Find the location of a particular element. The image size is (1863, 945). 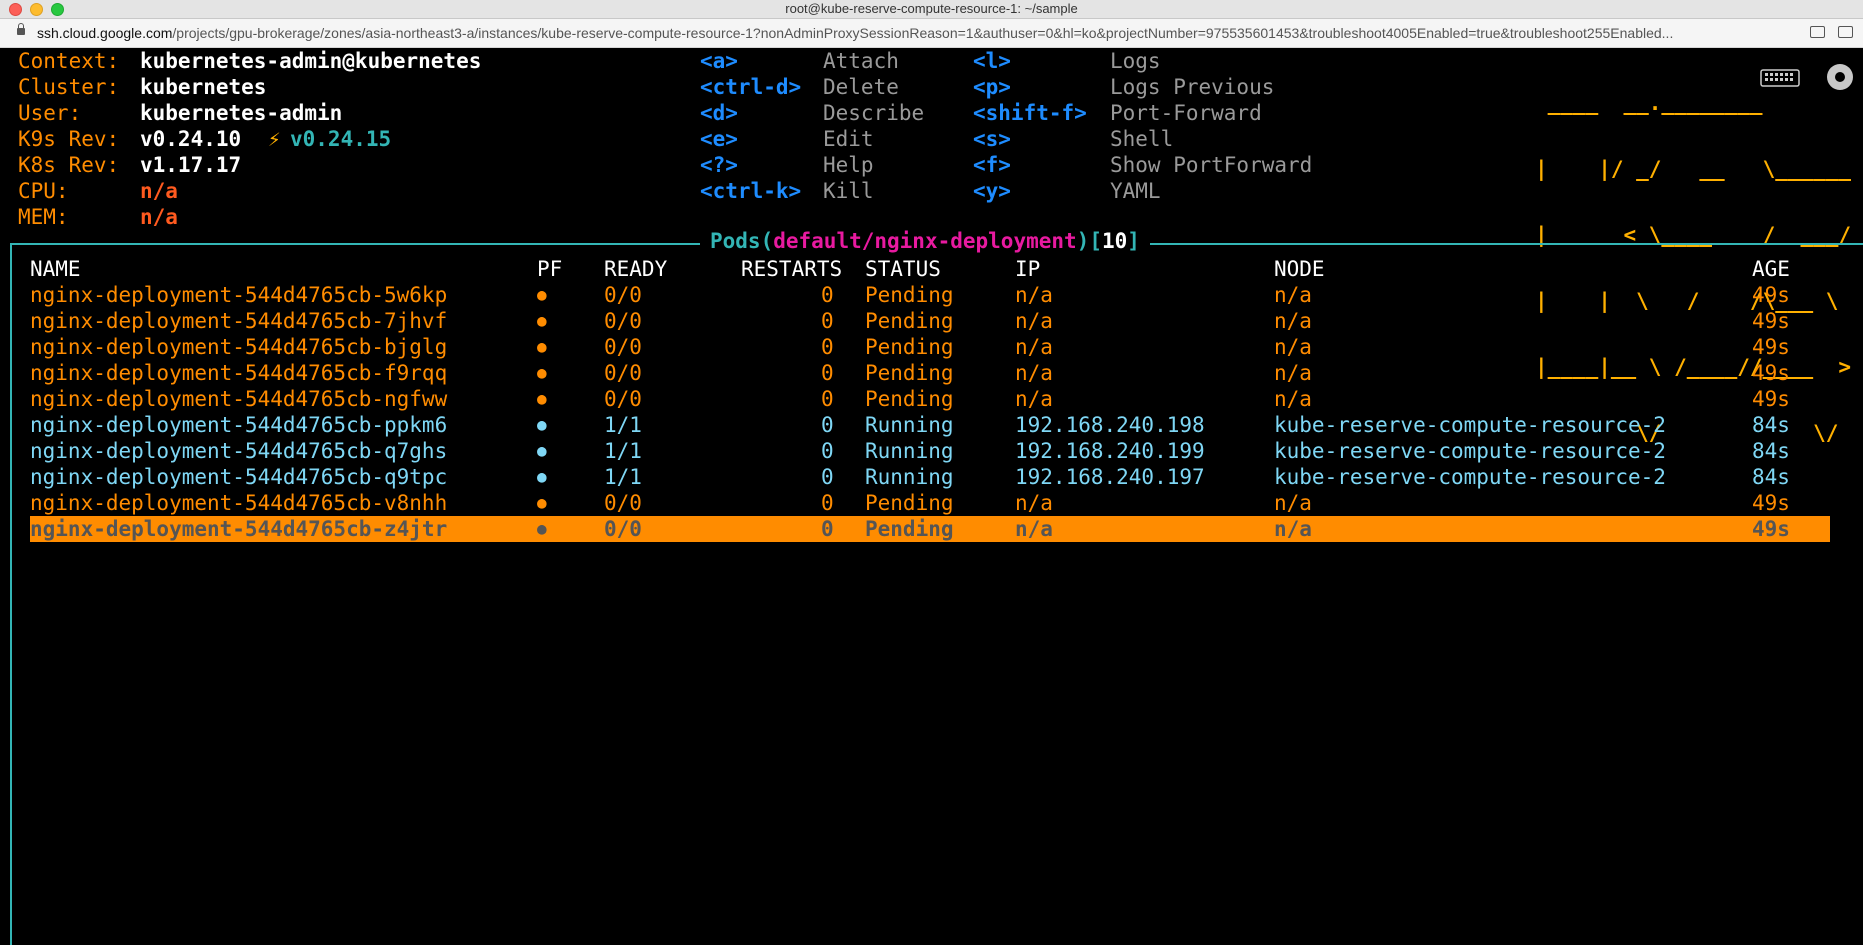

pod-ip: 192.168.240.199 is located at coordinates (1110, 451).